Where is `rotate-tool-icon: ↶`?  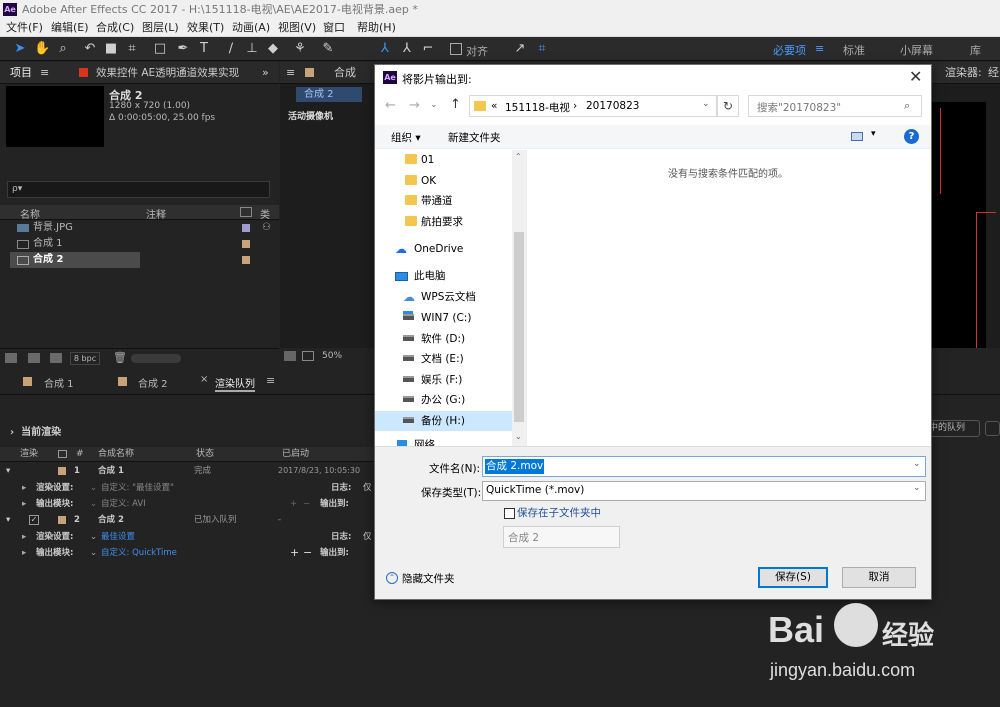 rotate-tool-icon: ↶ is located at coordinates (90, 49).